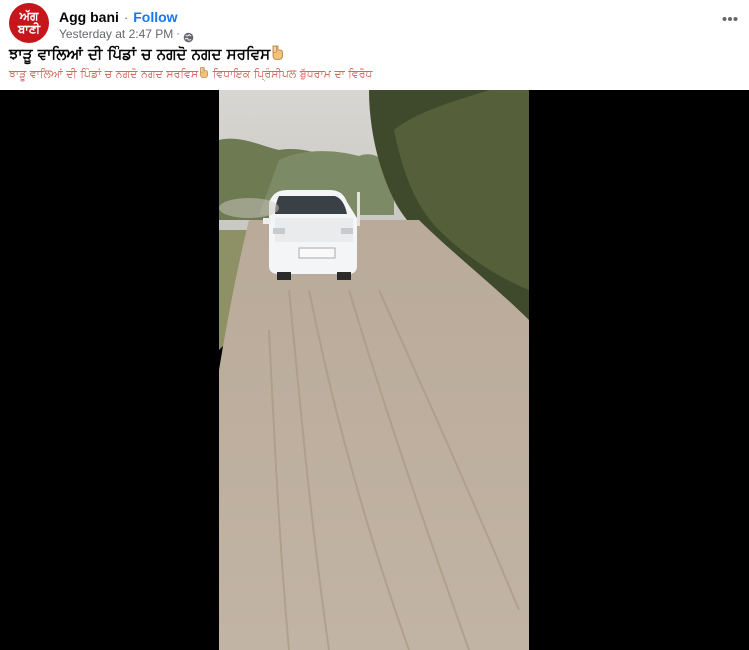 The width and height of the screenshot is (749, 650). I want to click on post-title: ਝਾੜੂ ਵਾਲਿਆਂ ਦੀ ਪਿੰਡਾਂ ਚ ਨਗਦੋ ਨਗਦ ਸਰਵਿਸ, so click(146, 54).